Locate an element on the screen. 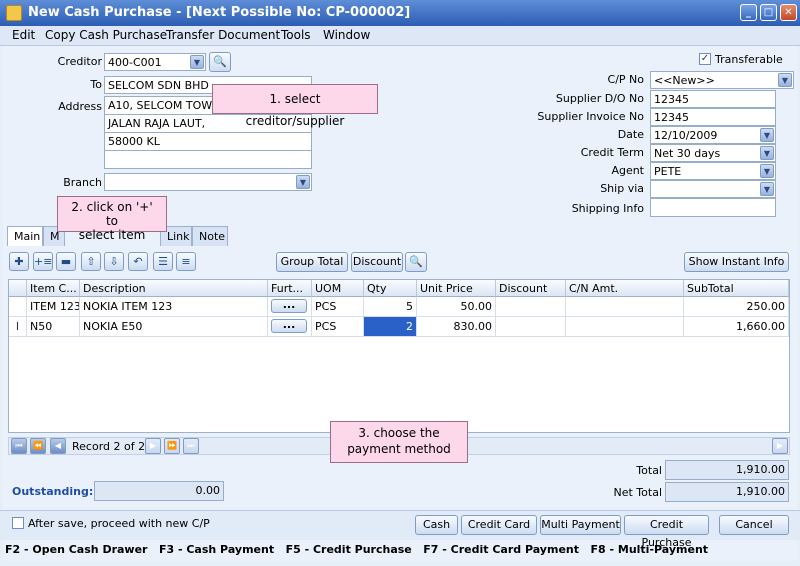 The height and width of the screenshot is (566, 800). date-field: 12/10/2009 is located at coordinates (713, 135).